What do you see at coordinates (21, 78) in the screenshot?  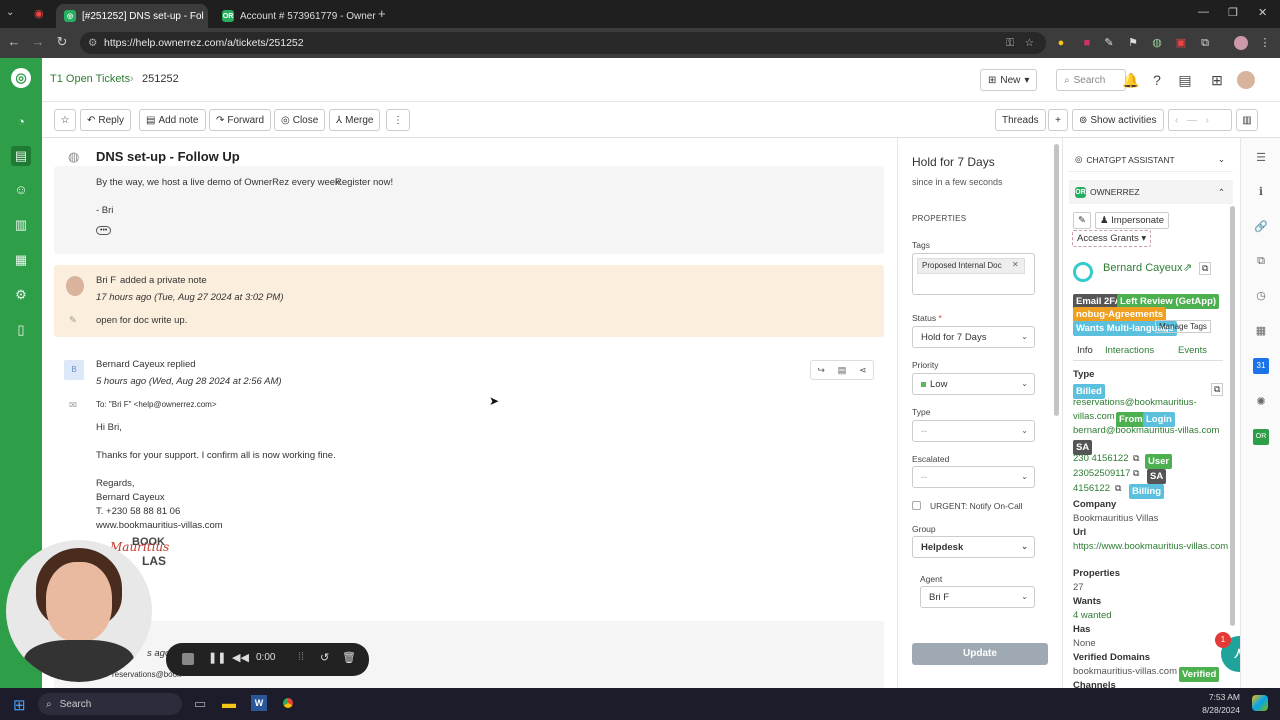 I see `ownerrez-logo-icon: ◎` at bounding box center [21, 78].